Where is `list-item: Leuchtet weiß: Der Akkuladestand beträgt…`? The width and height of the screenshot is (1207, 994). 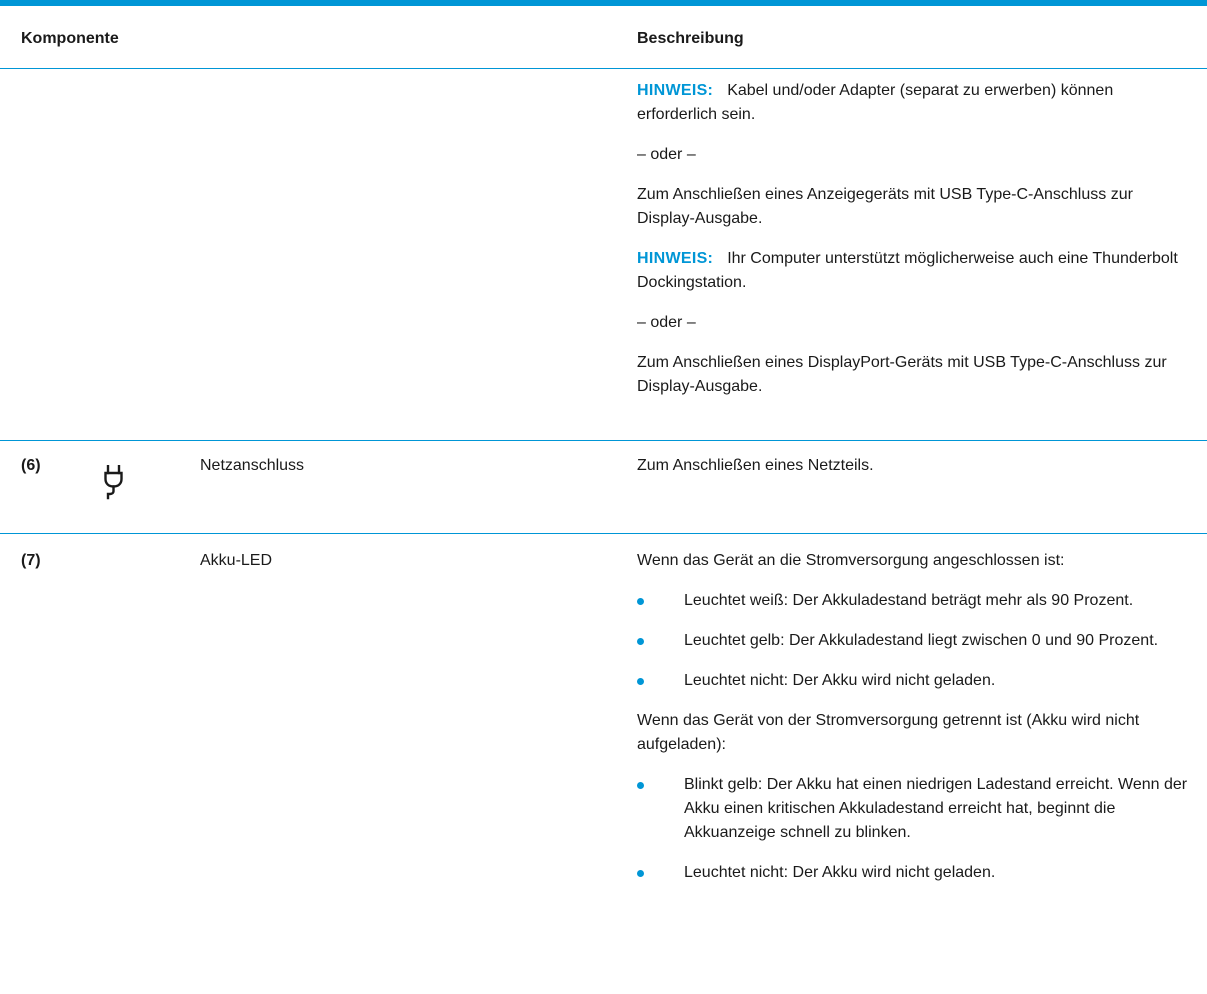 list-item: Leuchtet weiß: Der Akkuladestand beträgt… is located at coordinates (914, 601).